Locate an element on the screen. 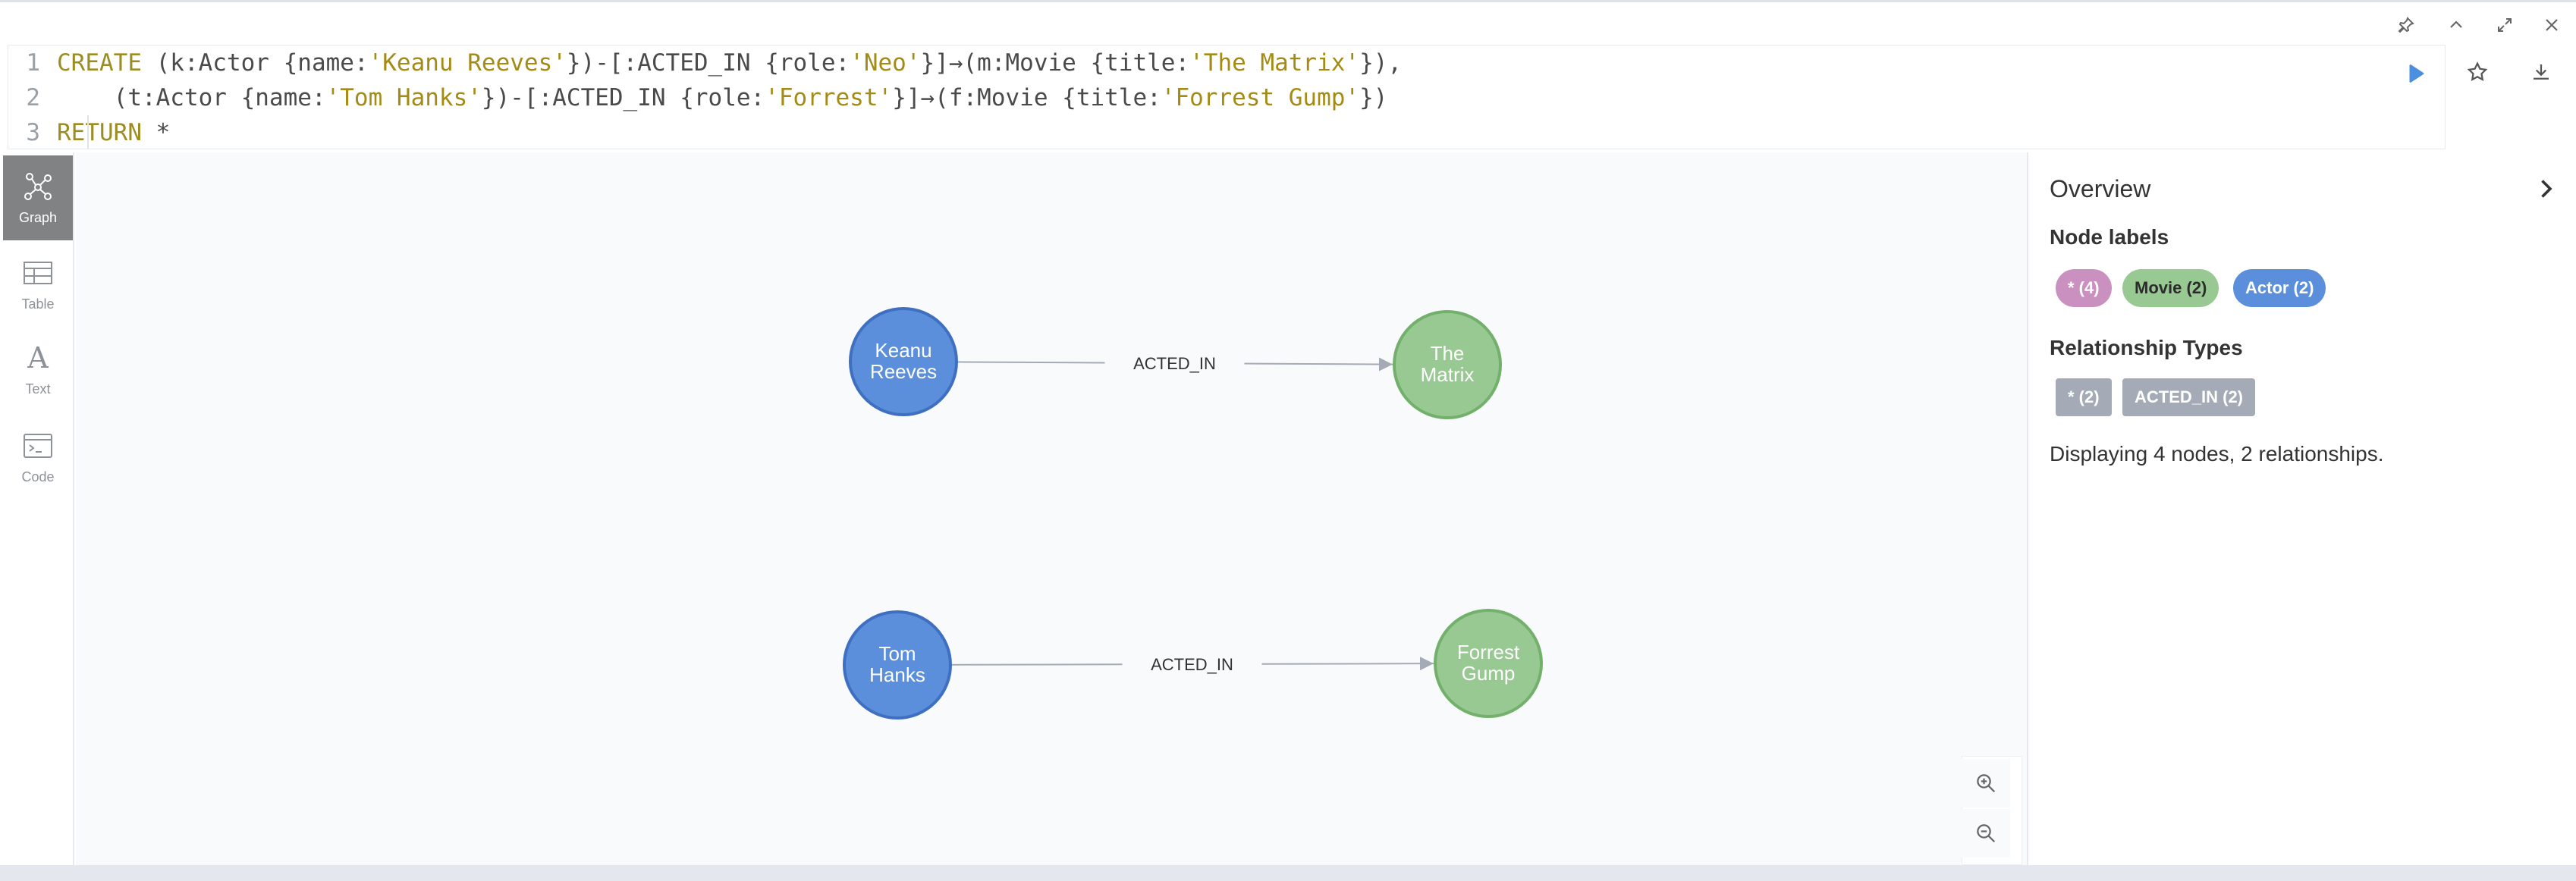 This screenshot has width=2576, height=881. zoom-out-button is located at coordinates (1986, 833).